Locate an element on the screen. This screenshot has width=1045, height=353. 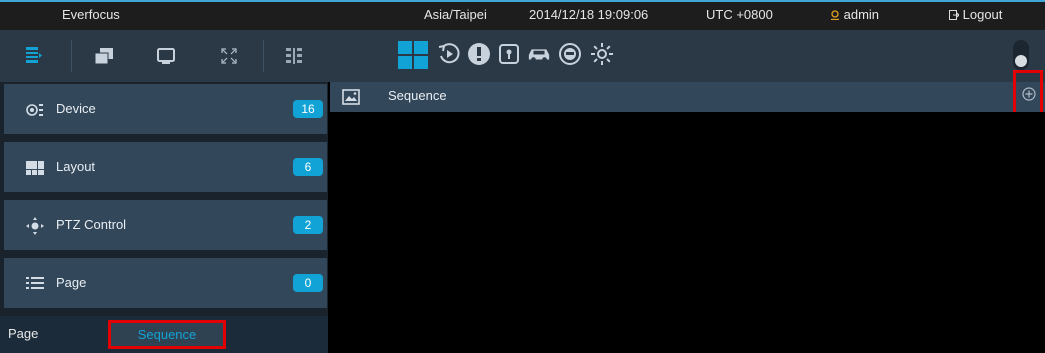
windows-icon is located at coordinates (104, 56).